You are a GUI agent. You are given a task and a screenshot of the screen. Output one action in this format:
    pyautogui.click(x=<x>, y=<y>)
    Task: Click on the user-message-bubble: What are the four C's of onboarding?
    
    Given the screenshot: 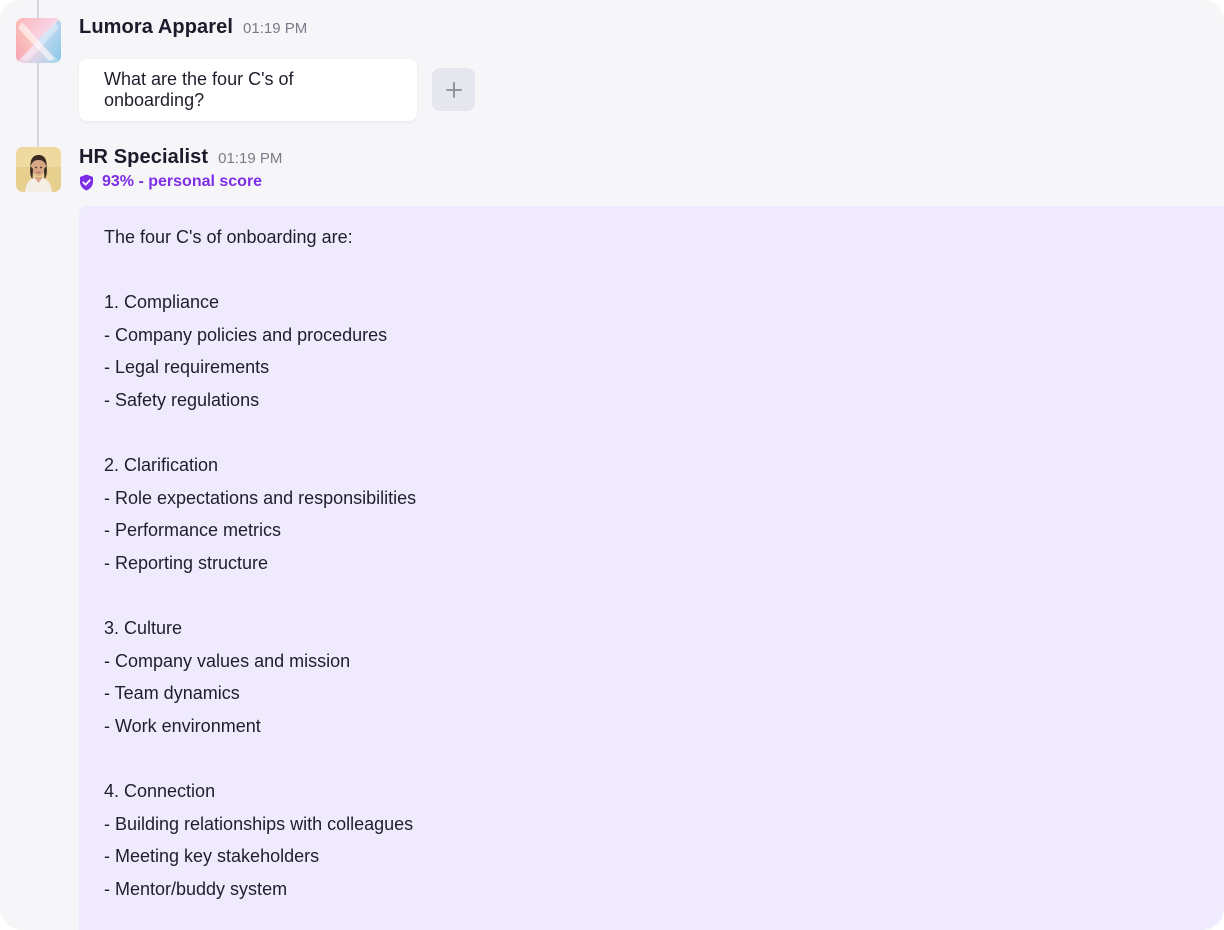 What is the action you would take?
    pyautogui.click(x=248, y=90)
    